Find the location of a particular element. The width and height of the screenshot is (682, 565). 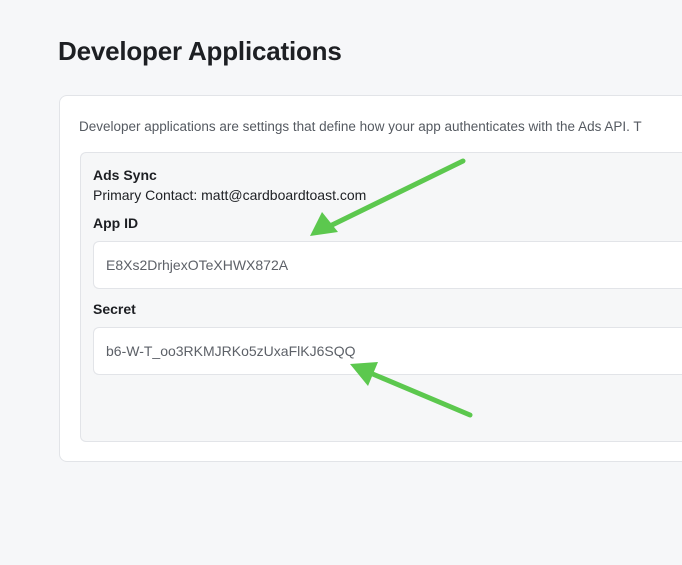

page-title: Developer Applications is located at coordinates (200, 51).